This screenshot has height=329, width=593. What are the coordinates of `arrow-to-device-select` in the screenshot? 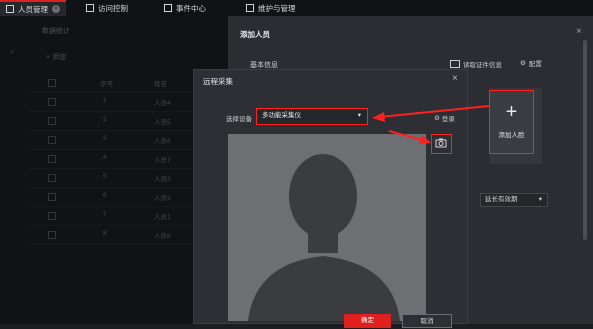 It's located at (434, 111).